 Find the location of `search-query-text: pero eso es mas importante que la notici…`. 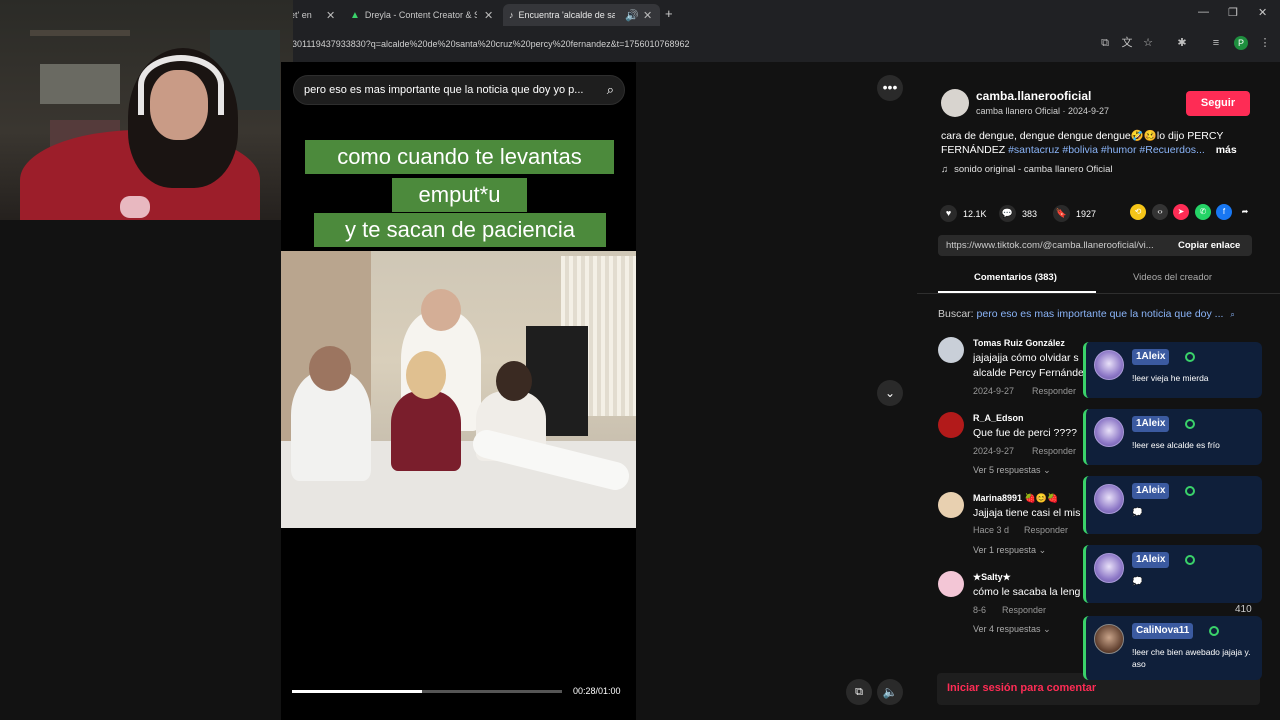

search-query-text: pero eso es mas importante que la notici… is located at coordinates (444, 90).